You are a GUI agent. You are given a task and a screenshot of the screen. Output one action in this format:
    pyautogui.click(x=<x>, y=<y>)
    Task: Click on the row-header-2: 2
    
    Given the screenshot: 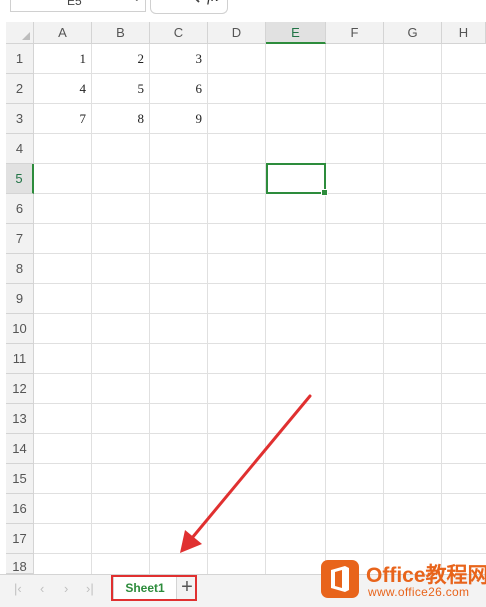 What is the action you would take?
    pyautogui.click(x=20, y=89)
    